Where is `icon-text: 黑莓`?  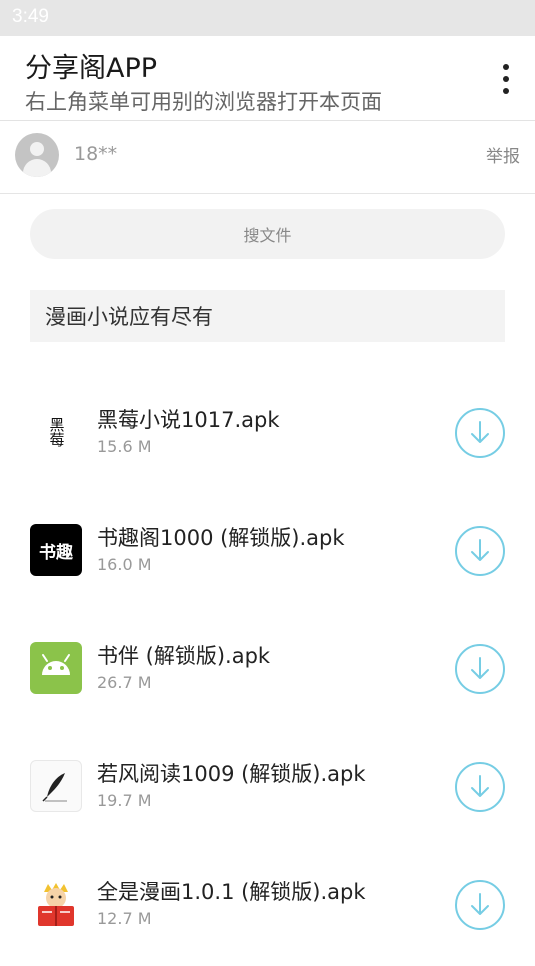 icon-text: 黑莓 is located at coordinates (56, 432).